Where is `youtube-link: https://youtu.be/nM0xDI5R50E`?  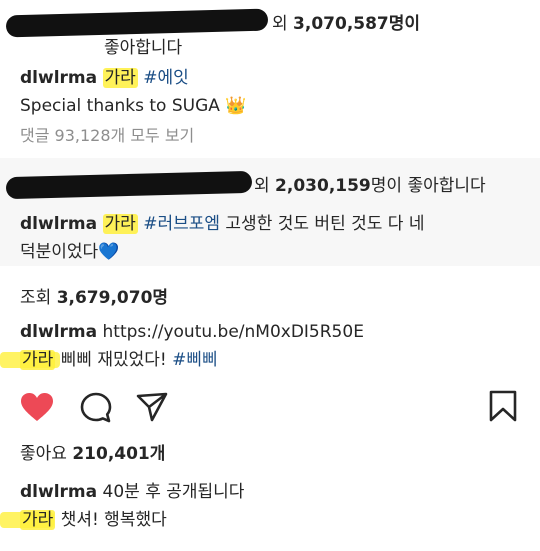
youtube-link: https://youtu.be/nM0xDI5R50E is located at coordinates (233, 332).